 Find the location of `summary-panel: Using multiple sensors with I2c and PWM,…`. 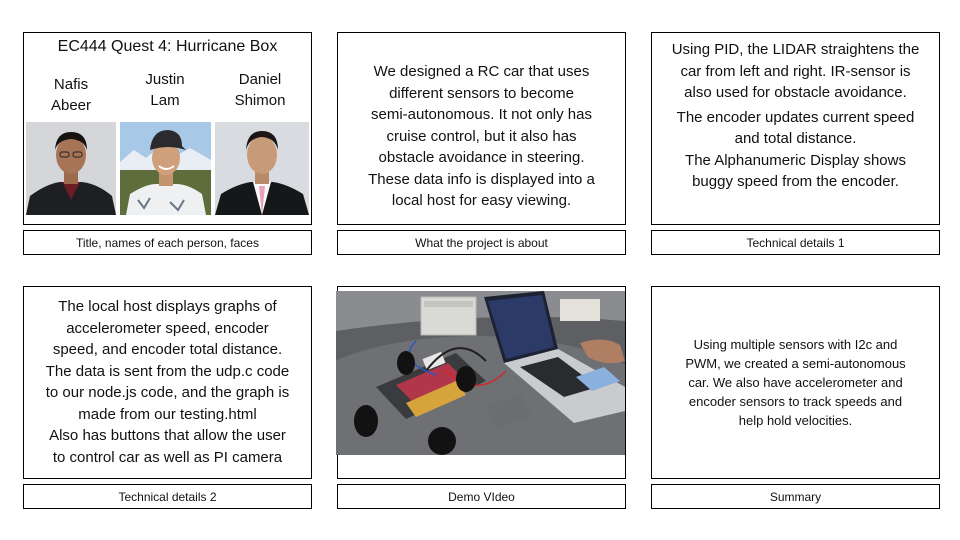

summary-panel: Using multiple sensors with I2c and PWM,… is located at coordinates (795, 382).